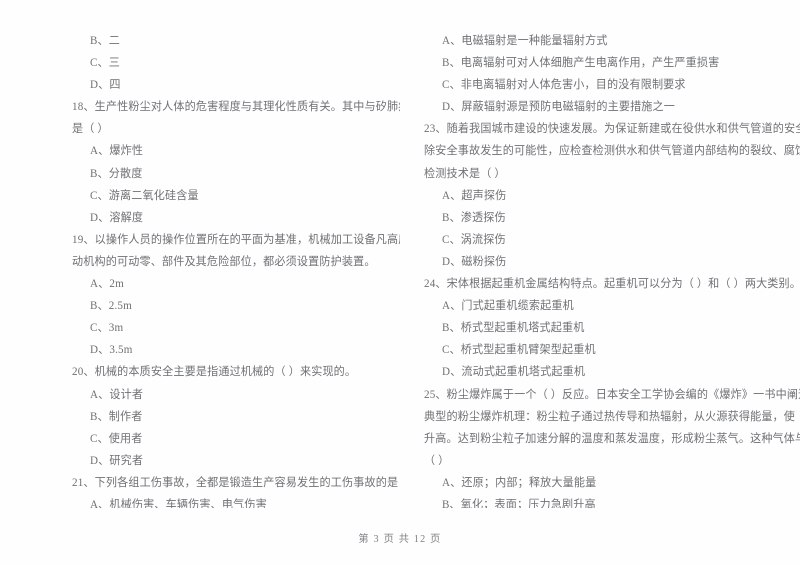 The width and height of the screenshot is (800, 565). What do you see at coordinates (236, 482) in the screenshot?
I see `question-stem: 21、下列各组工伤事故，全都是锻造生产容易发生的工伤事故的是（ ）` at bounding box center [236, 482].